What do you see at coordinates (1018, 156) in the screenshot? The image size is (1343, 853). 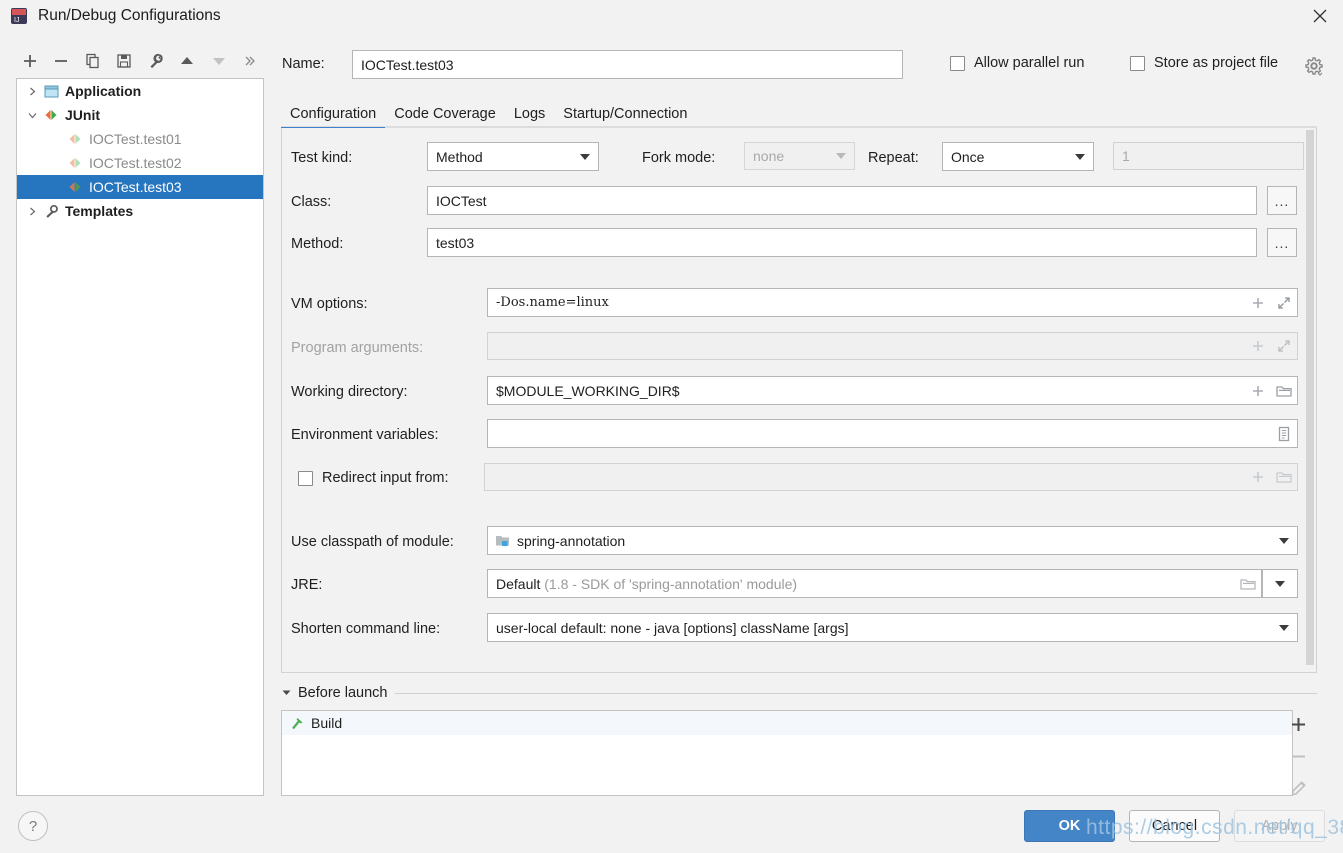 I see `repeat-combo: Once` at bounding box center [1018, 156].